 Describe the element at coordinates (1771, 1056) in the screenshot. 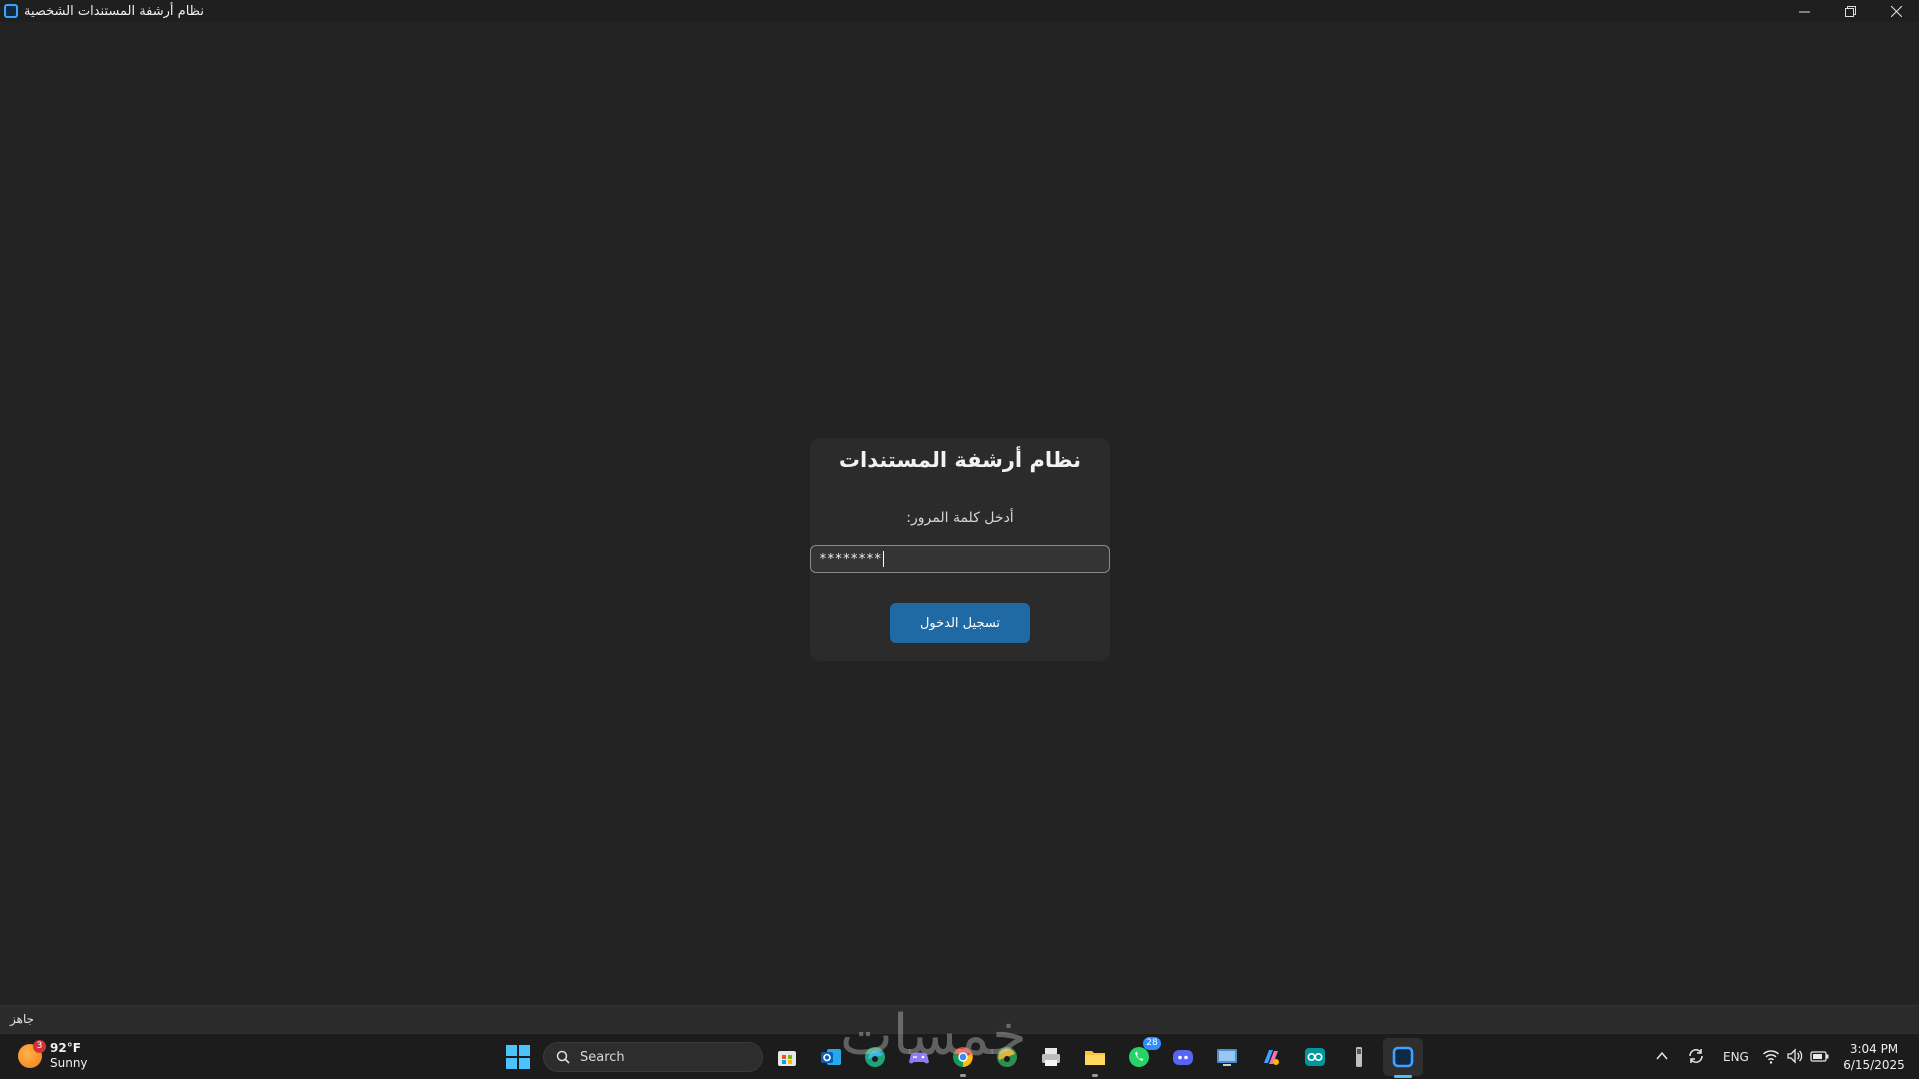

I see `wifi-icon` at that location.